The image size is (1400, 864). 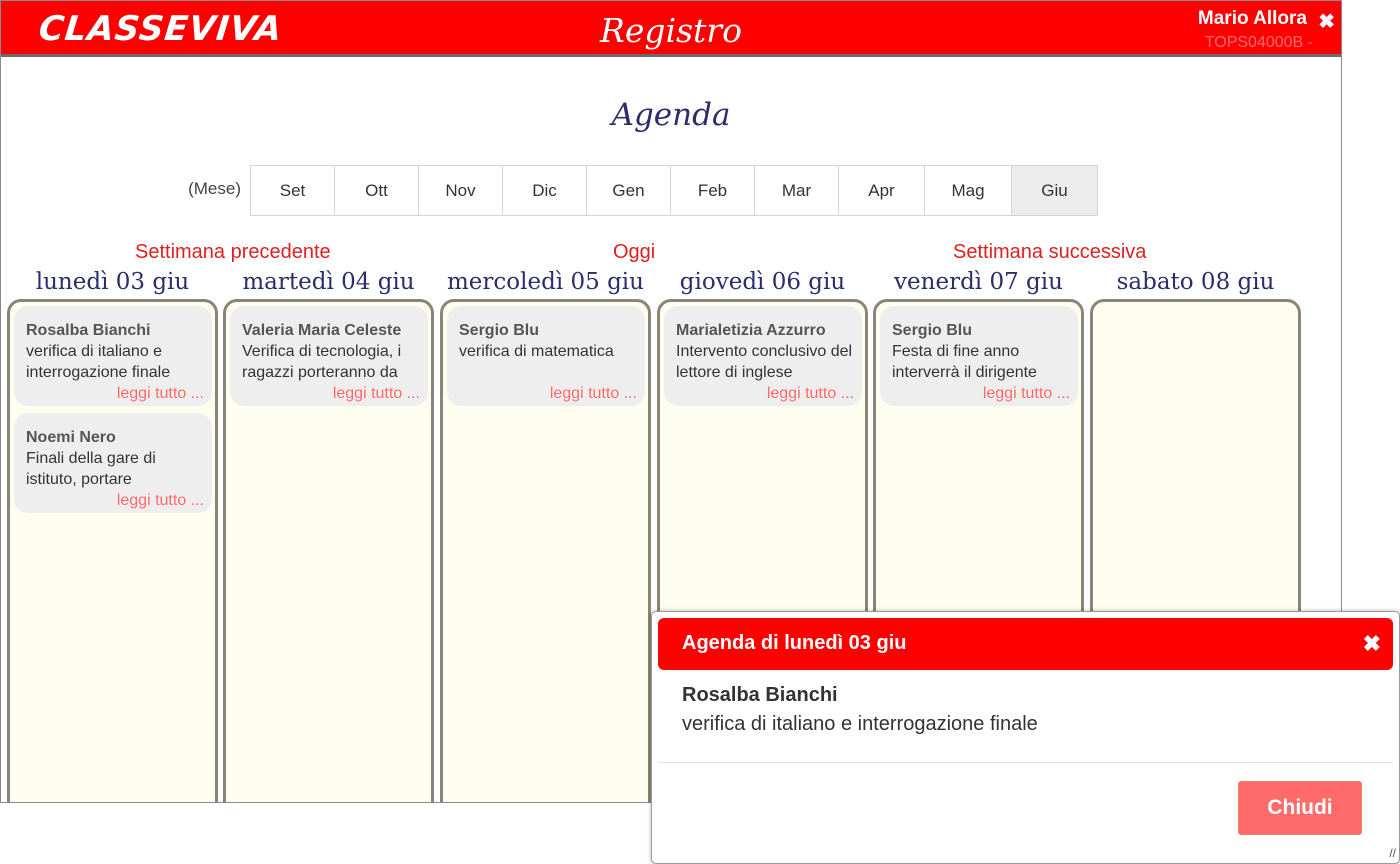 I want to click on resize-grip-icon: //, so click(x=1389, y=853).